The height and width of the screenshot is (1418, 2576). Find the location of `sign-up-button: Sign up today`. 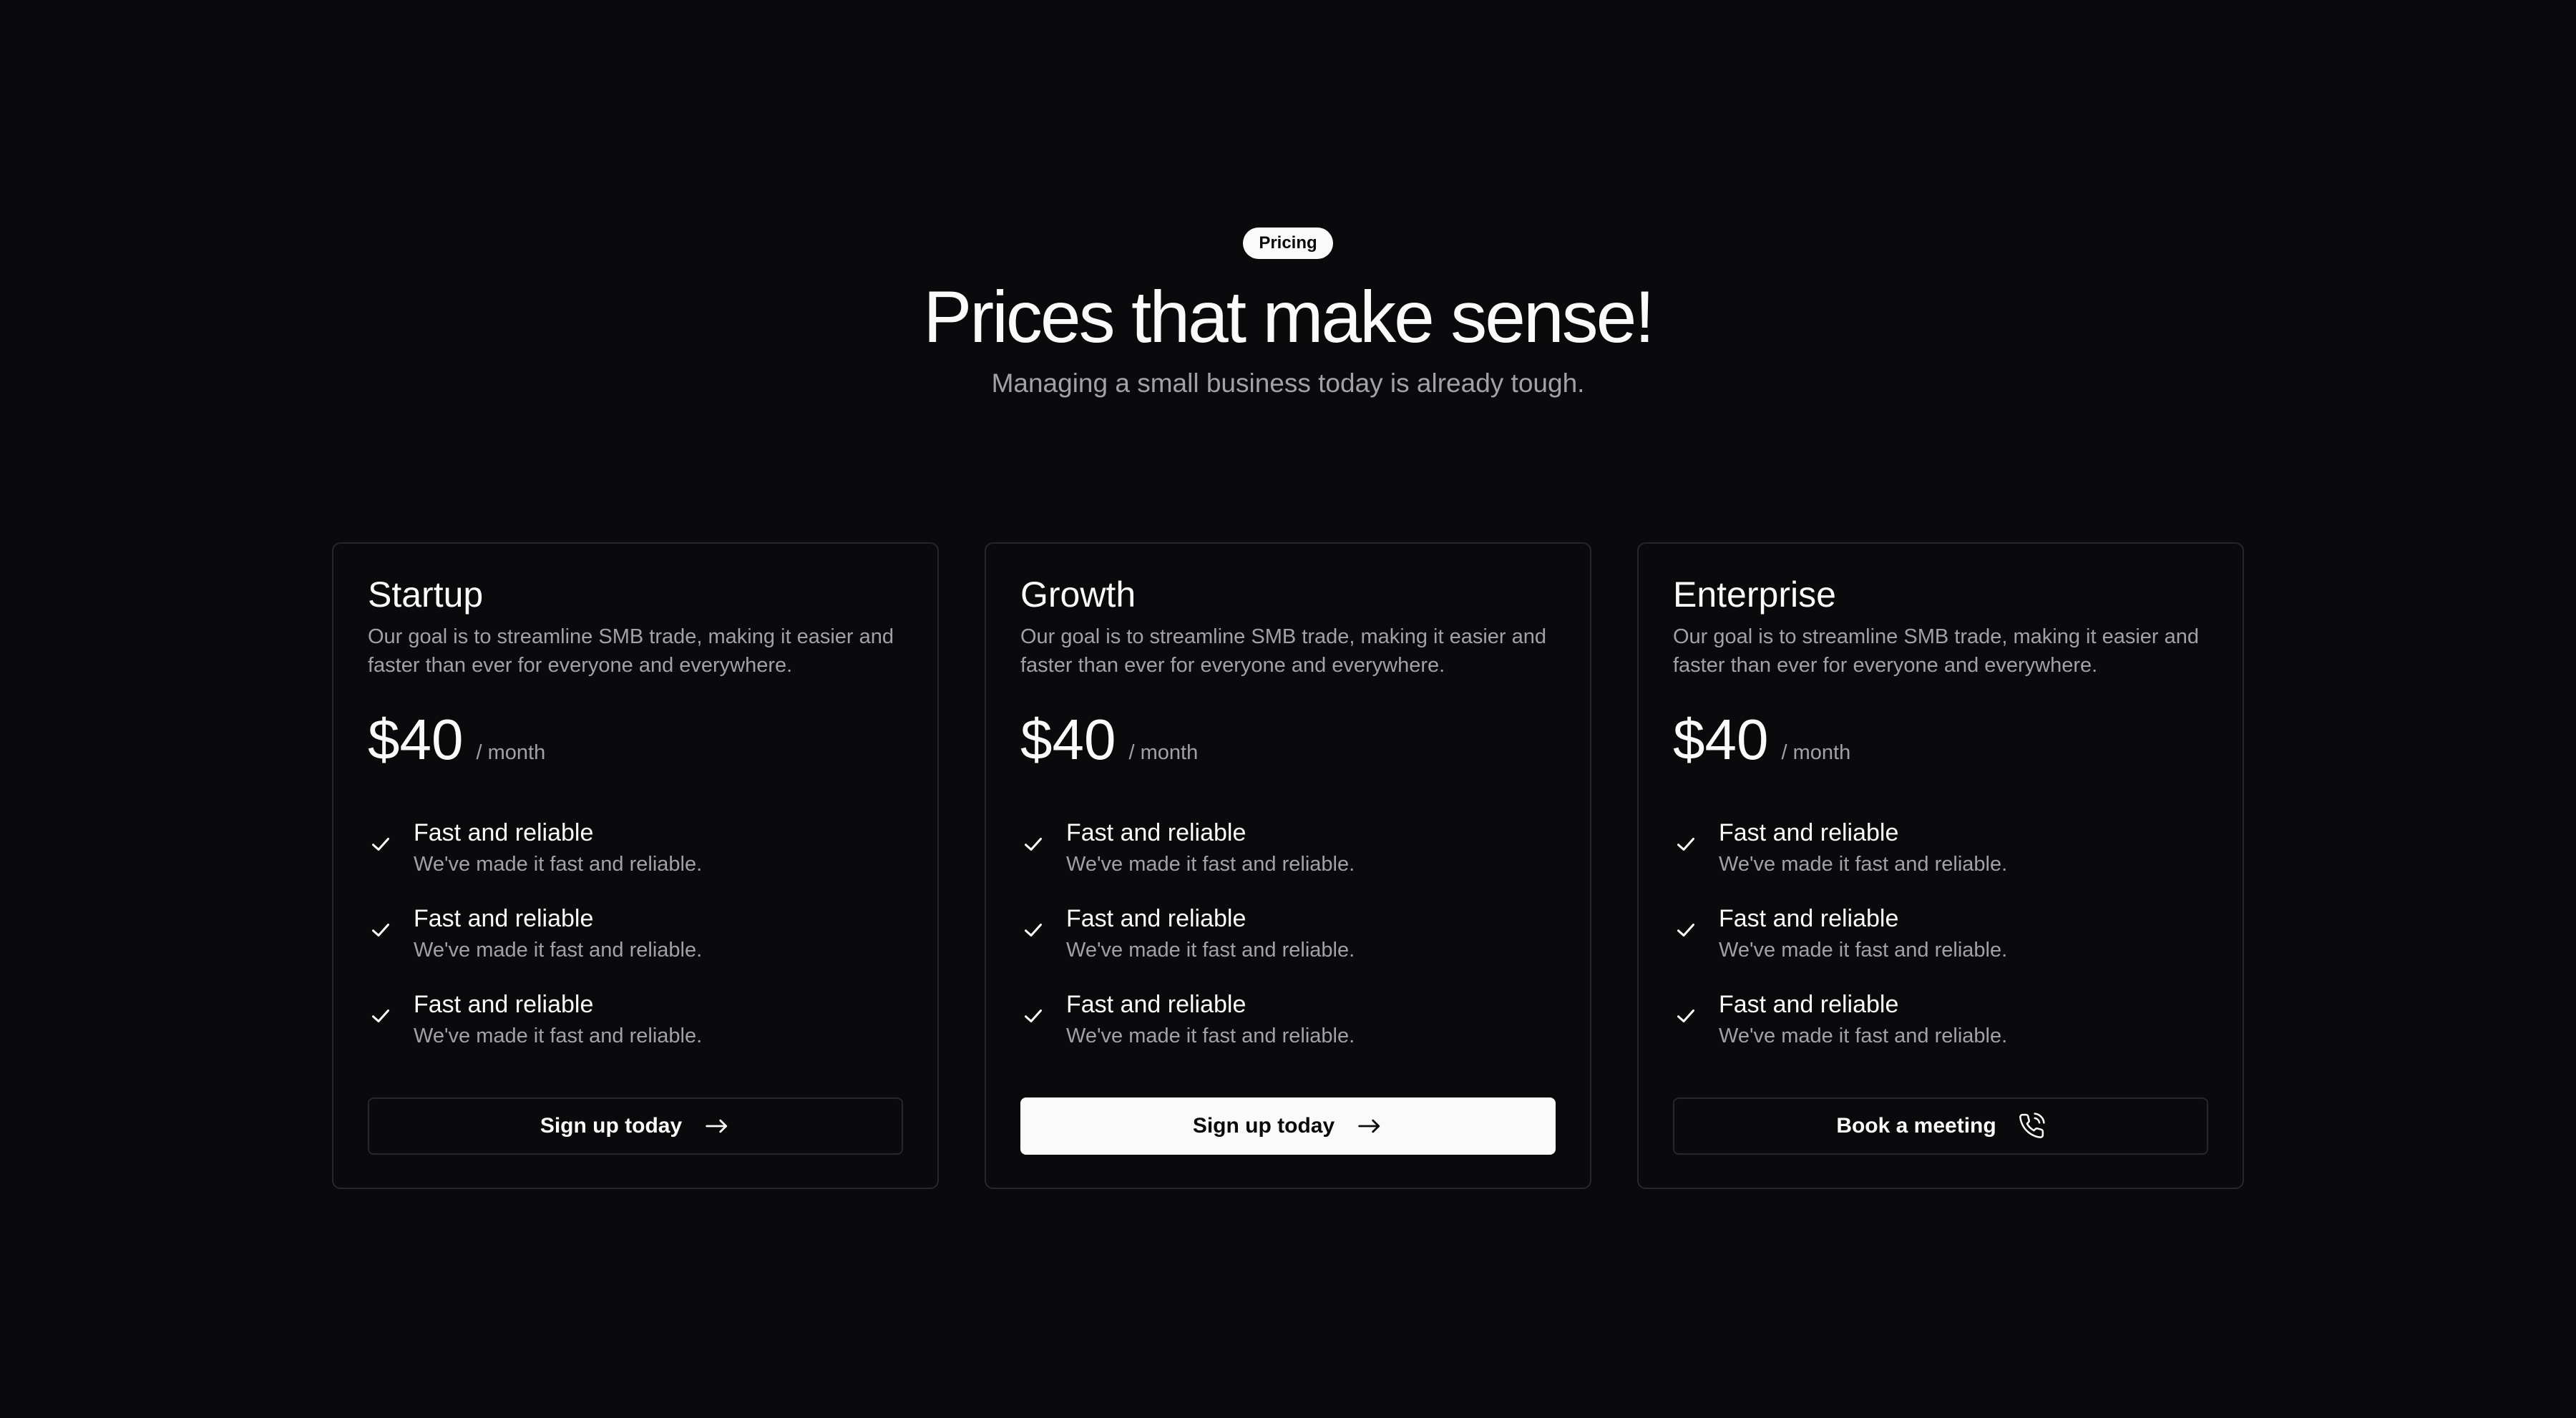

sign-up-button: Sign up today is located at coordinates (635, 1126).